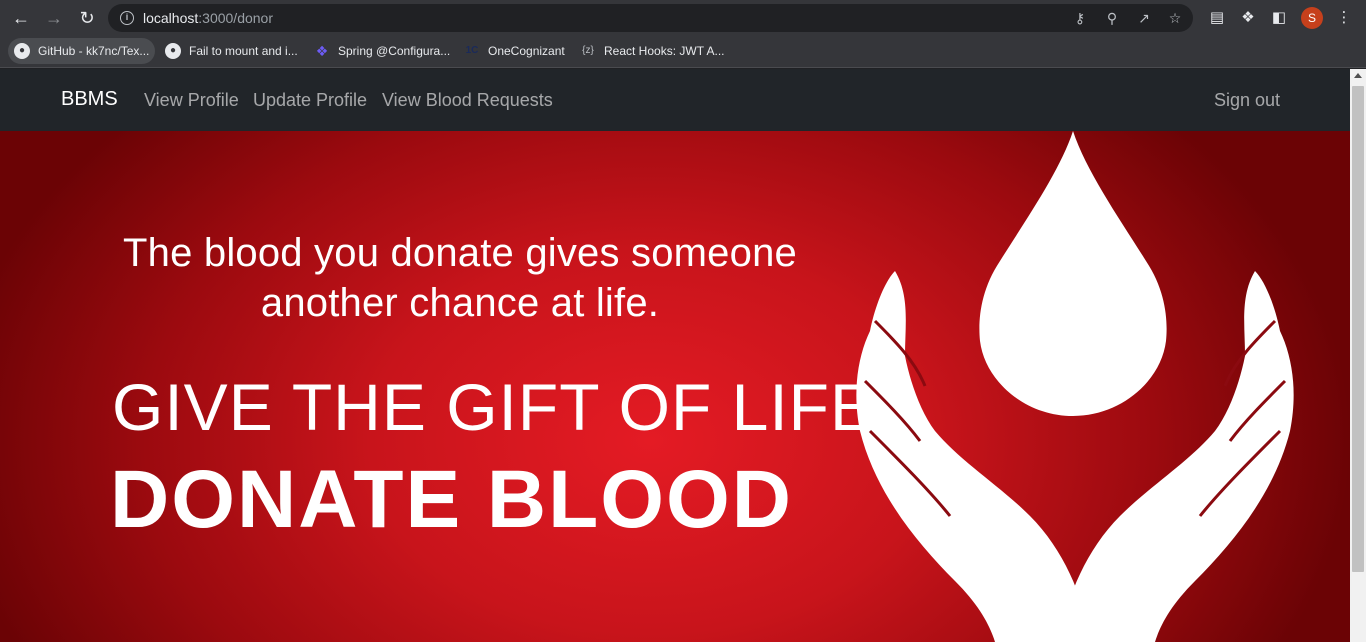  Describe the element at coordinates (127, 18) in the screenshot. I see `site-info-icon: i` at that location.